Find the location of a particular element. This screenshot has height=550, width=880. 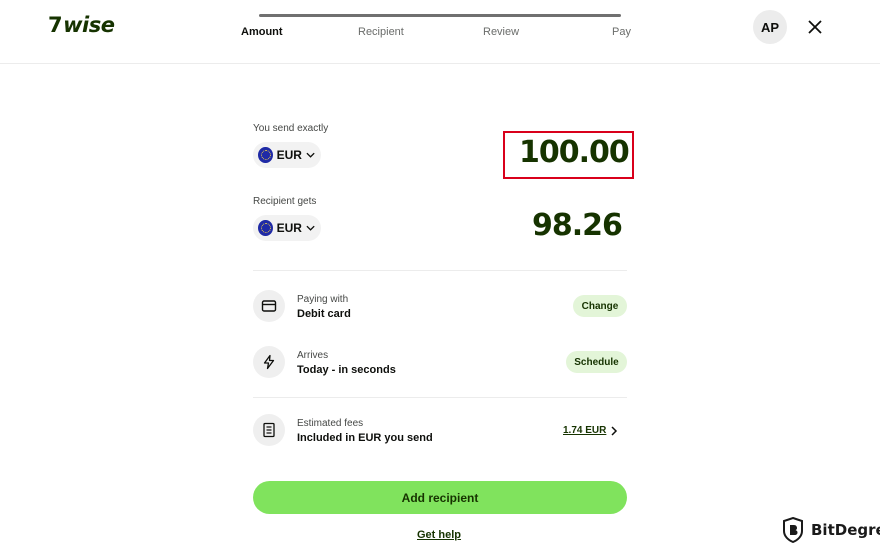

get-help-link: Get help is located at coordinates (439, 535).